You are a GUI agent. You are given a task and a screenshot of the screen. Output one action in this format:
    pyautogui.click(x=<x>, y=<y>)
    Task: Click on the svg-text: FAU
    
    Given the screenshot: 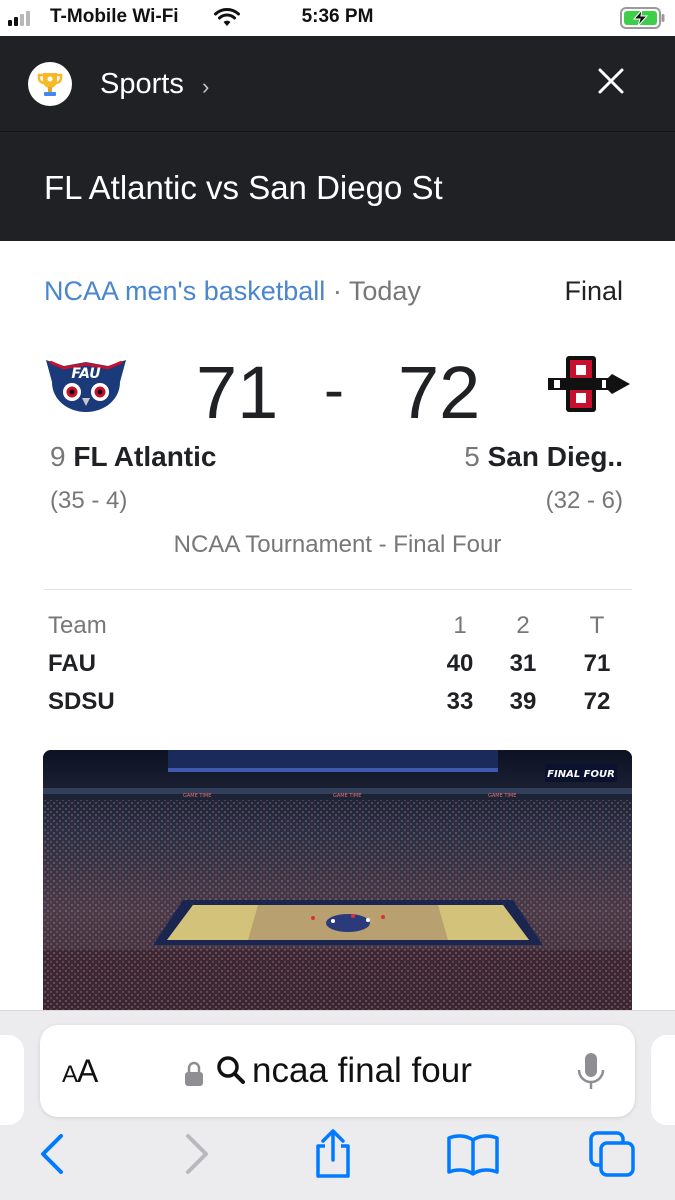 What is the action you would take?
    pyautogui.click(x=86, y=374)
    